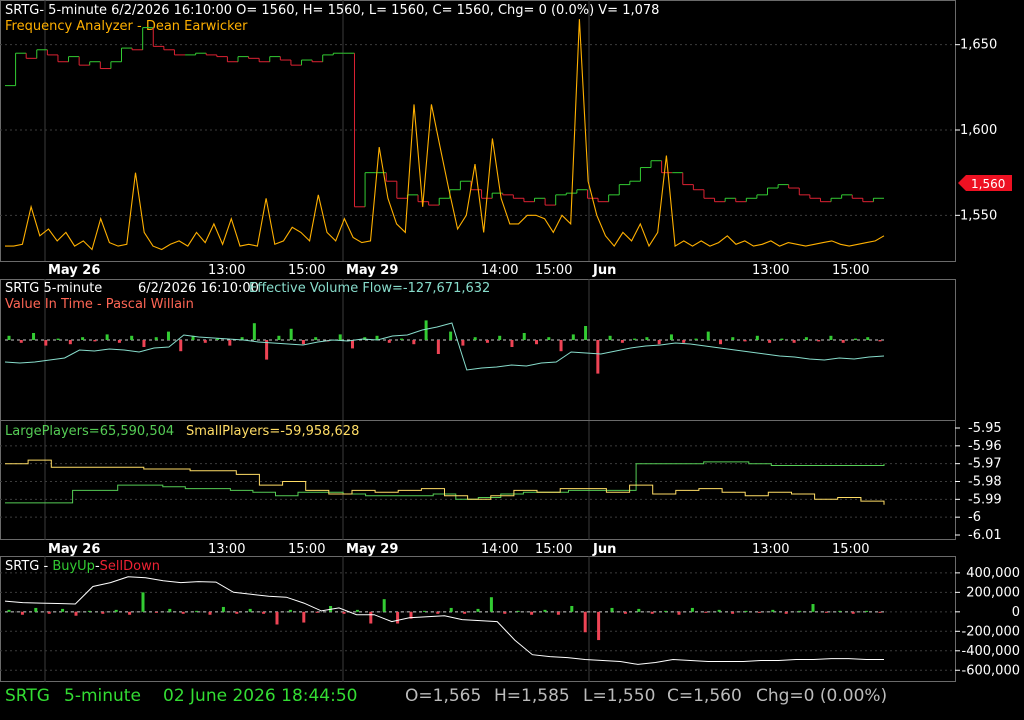 The width and height of the screenshot is (1024, 720). What do you see at coordinates (604, 549) in the screenshot?
I see `time-axis-label: Jun` at bounding box center [604, 549].